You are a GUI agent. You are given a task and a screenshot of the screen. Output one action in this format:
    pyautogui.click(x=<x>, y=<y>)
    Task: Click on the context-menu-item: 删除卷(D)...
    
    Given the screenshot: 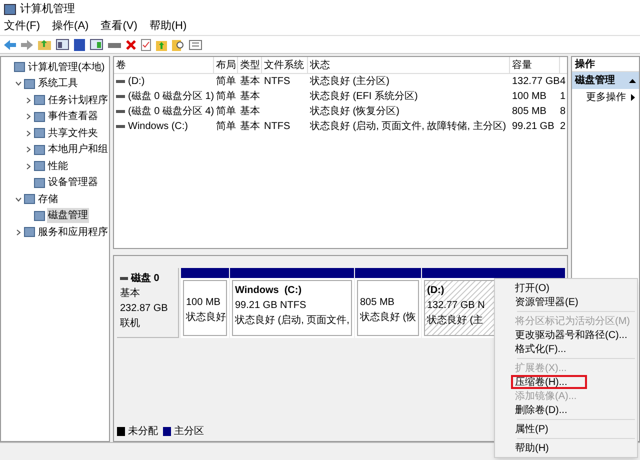 What is the action you would take?
    pyautogui.click(x=573, y=410)
    